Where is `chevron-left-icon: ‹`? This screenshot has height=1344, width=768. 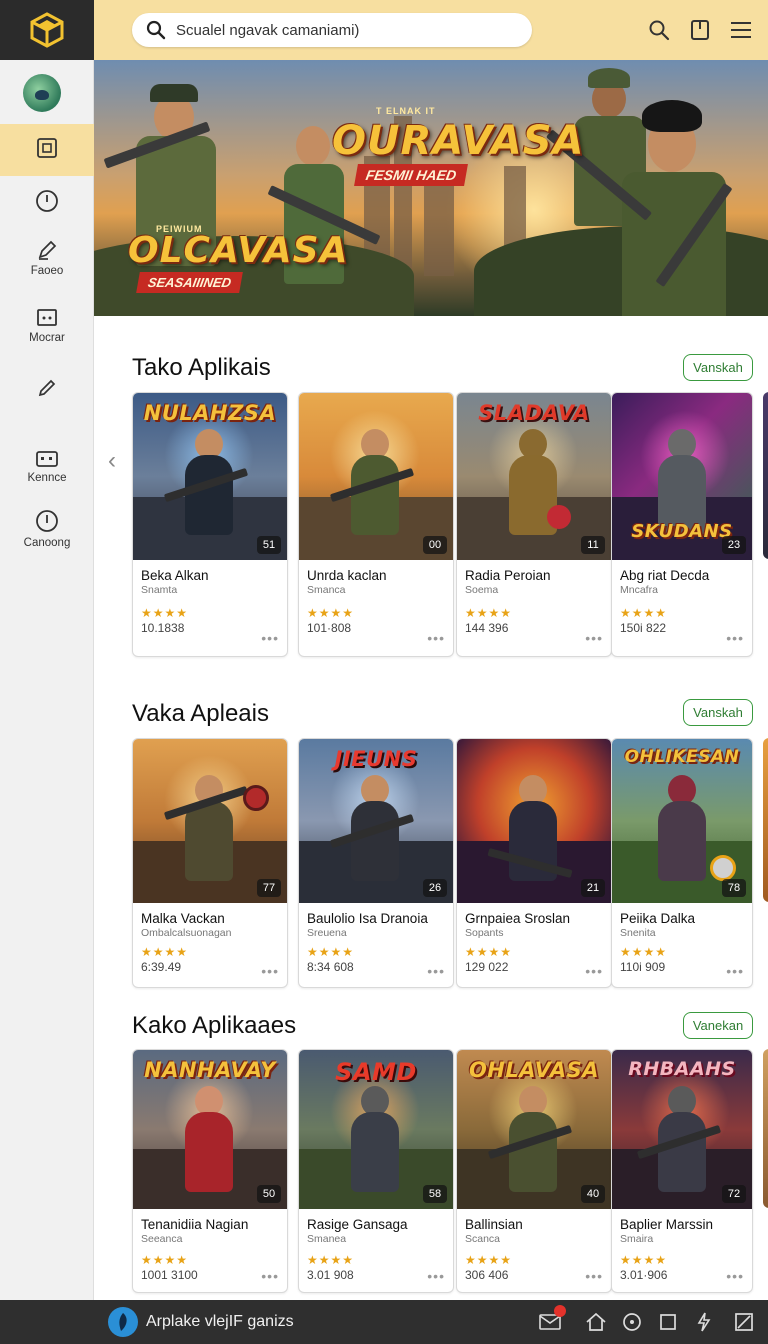
chevron-left-icon: ‹ is located at coordinates (112, 460).